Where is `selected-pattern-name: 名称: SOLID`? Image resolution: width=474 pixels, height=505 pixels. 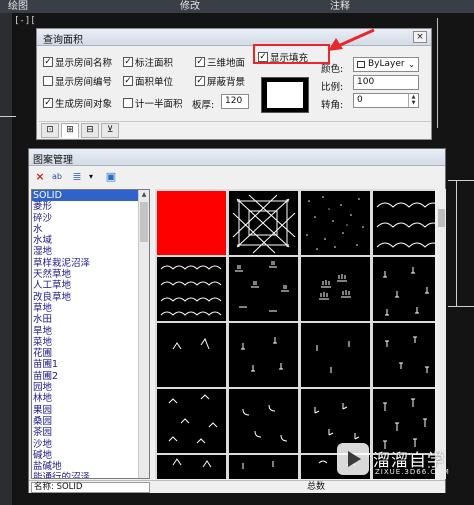 selected-pattern-name: 名称: SOLID is located at coordinates (90, 487).